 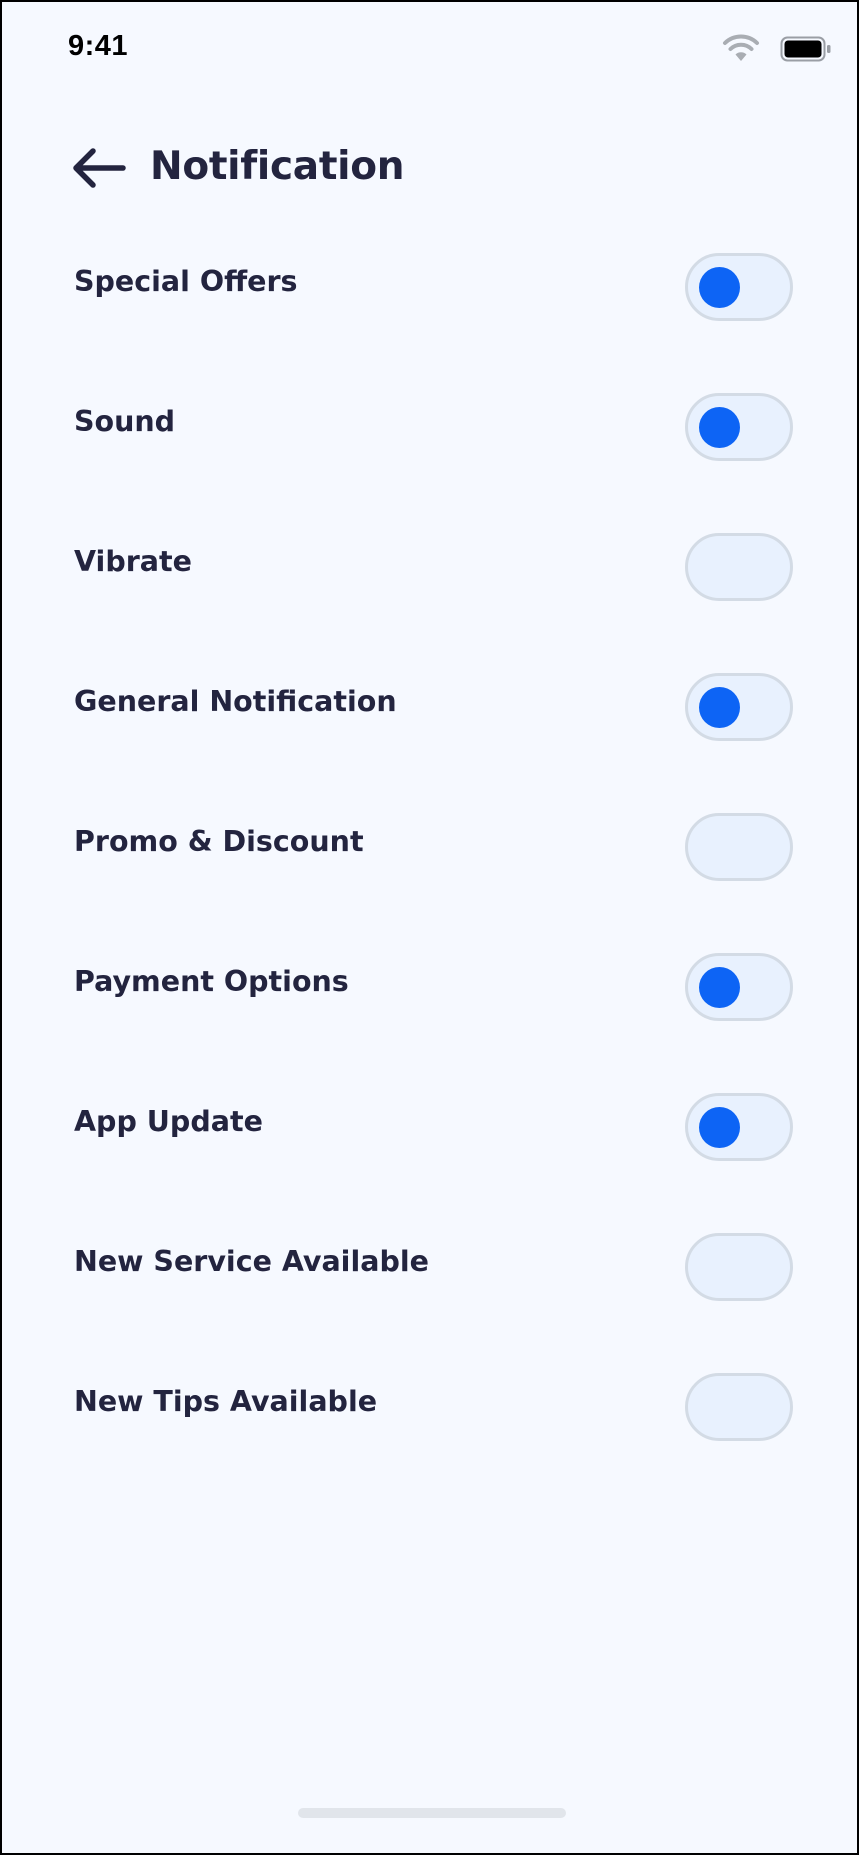 What do you see at coordinates (429, 427) in the screenshot?
I see `setting-row: Sound` at bounding box center [429, 427].